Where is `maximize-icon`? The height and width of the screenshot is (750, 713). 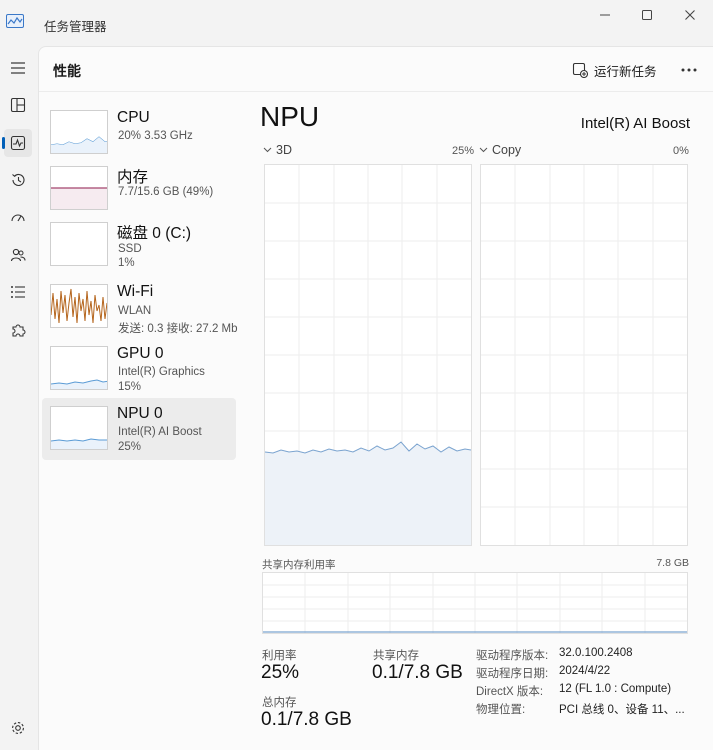 maximize-icon is located at coordinates (647, 15).